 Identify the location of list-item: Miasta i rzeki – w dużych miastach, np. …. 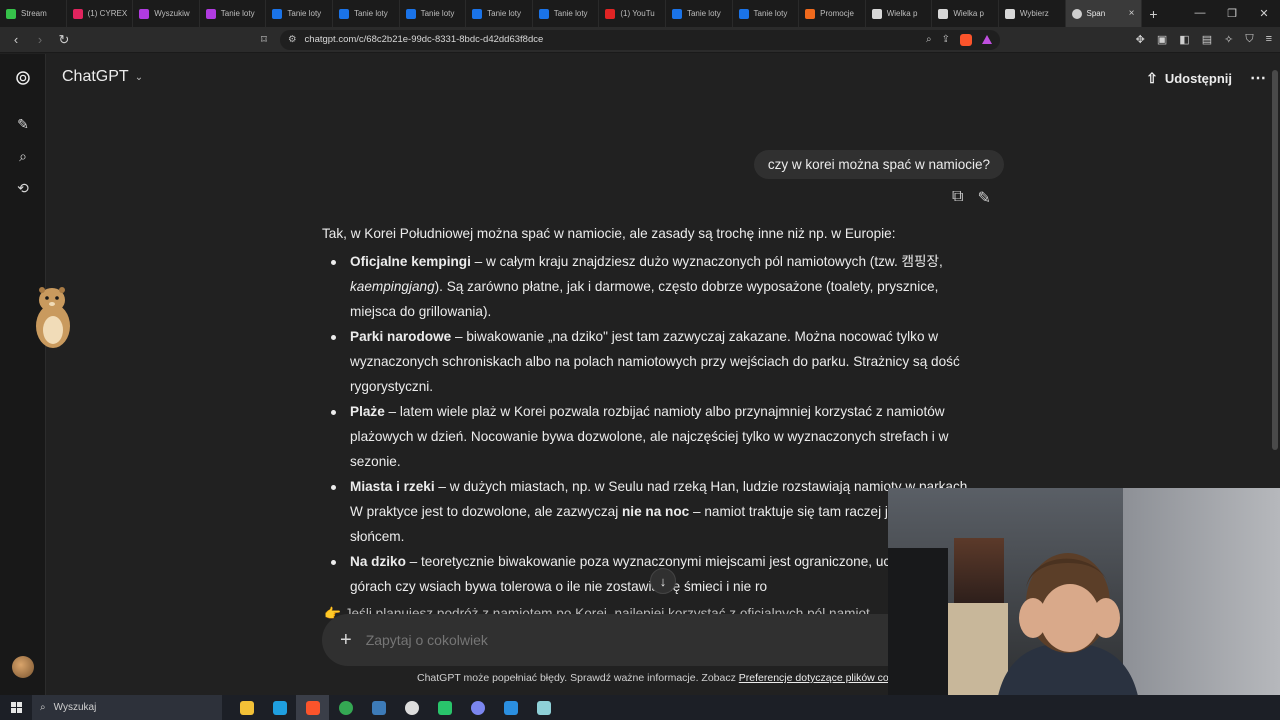
(652, 511).